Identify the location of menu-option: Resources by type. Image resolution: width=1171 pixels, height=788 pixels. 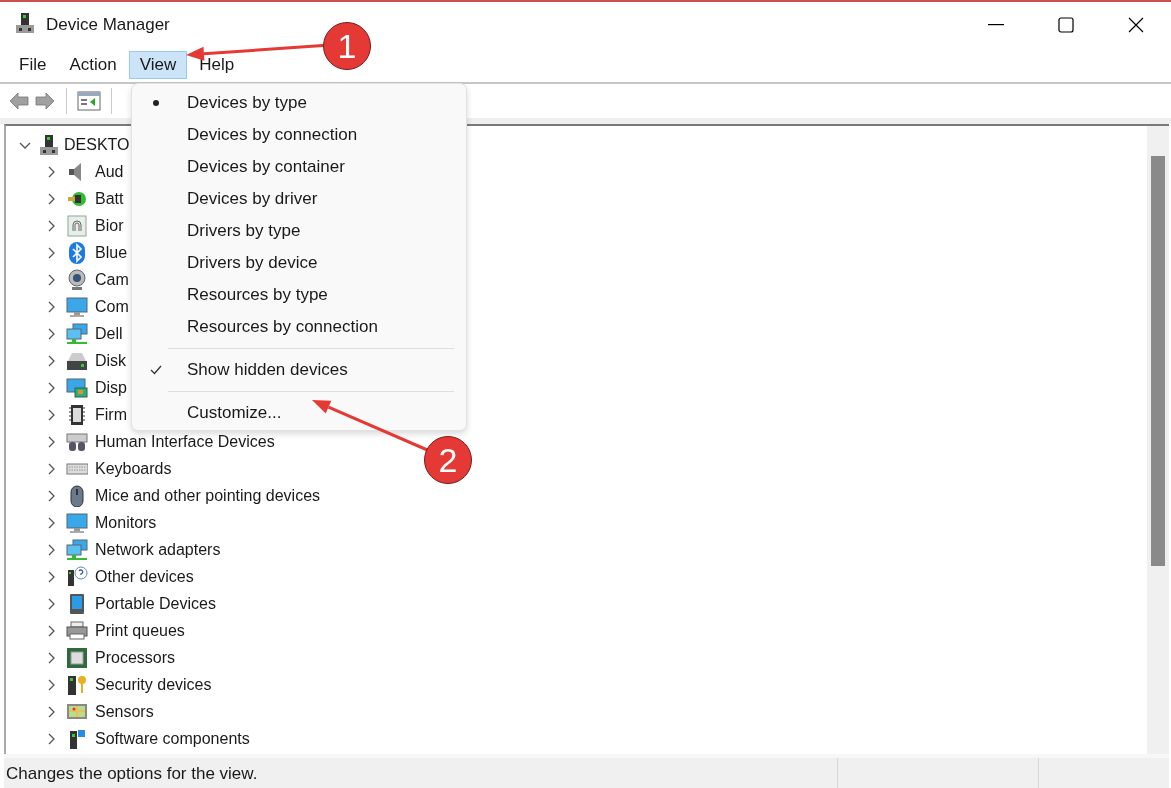
(299, 295).